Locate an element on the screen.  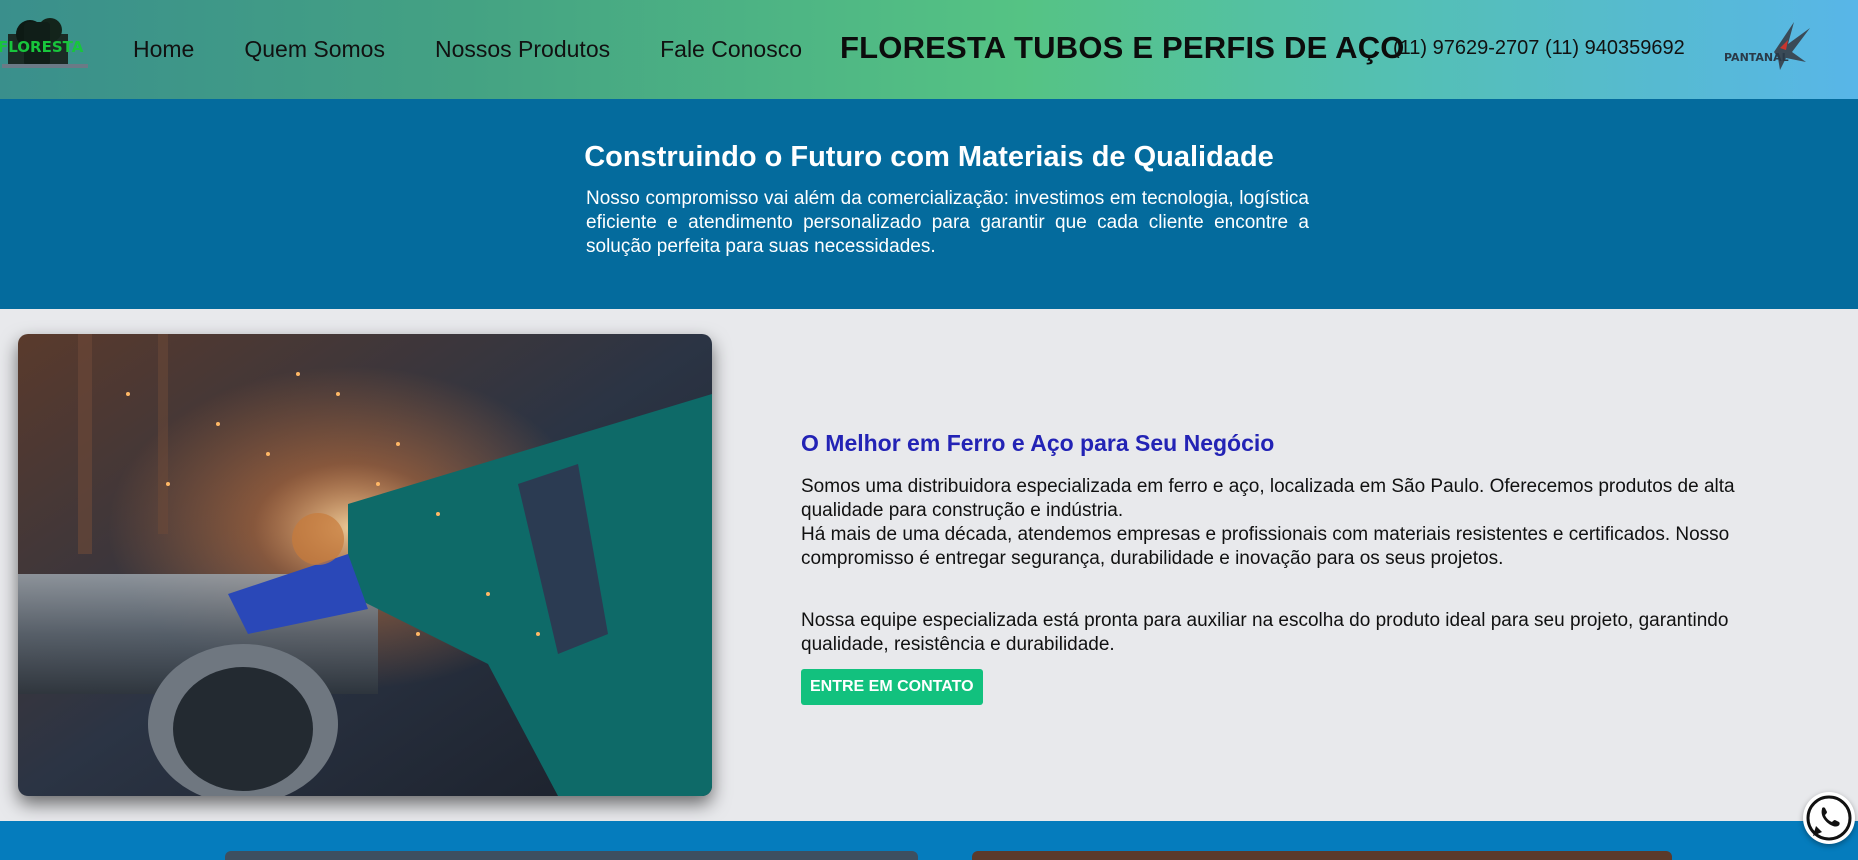
whatsapp-icon is located at coordinates (1829, 818).